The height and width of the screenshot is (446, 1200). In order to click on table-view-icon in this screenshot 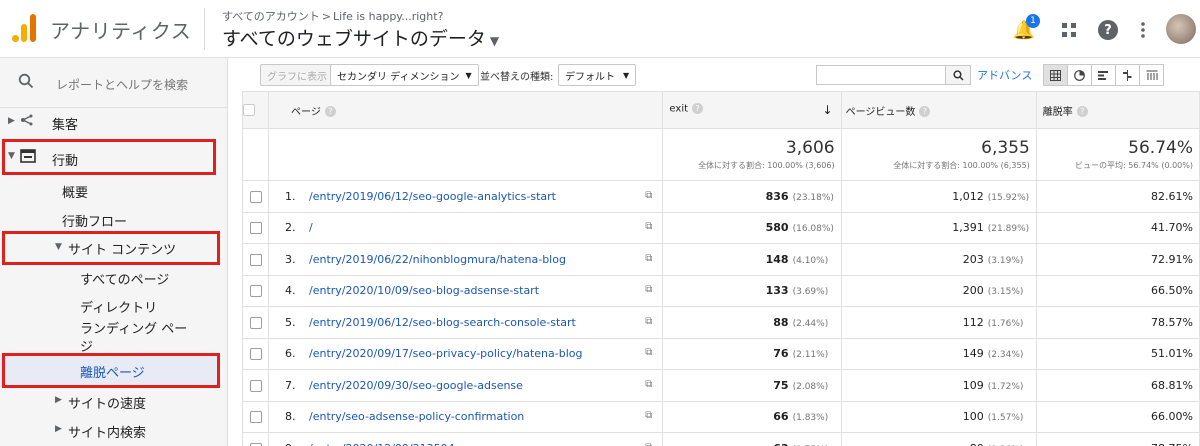, I will do `click(1055, 75)`.